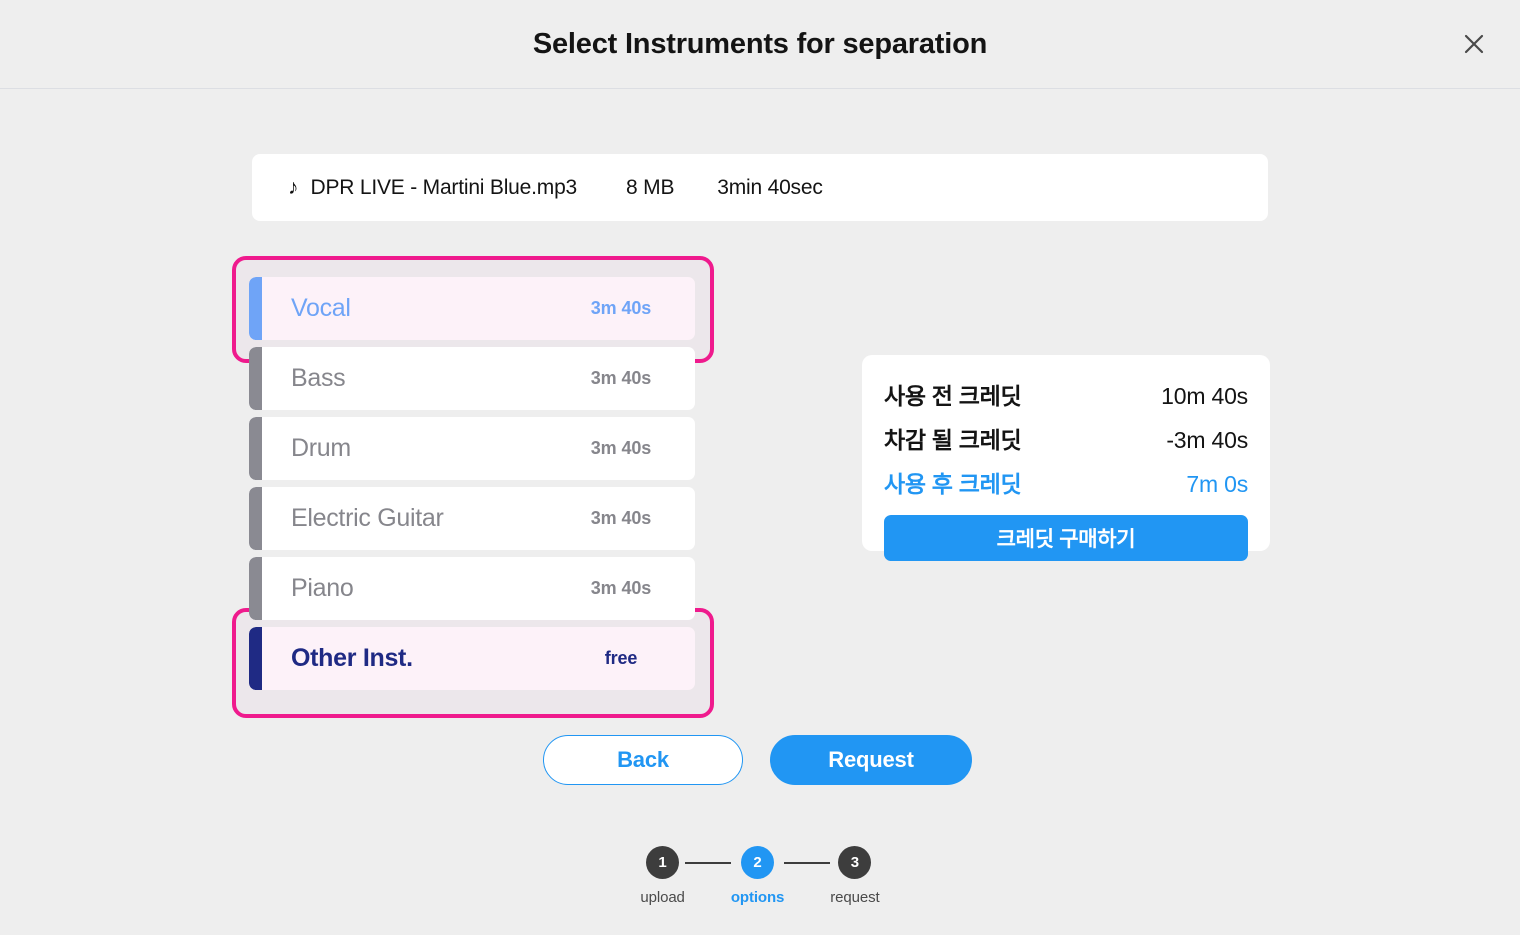 The width and height of the screenshot is (1520, 935). I want to click on instrument-row-electric-guitar: Electric Guitar 3m 40s, so click(472, 518).